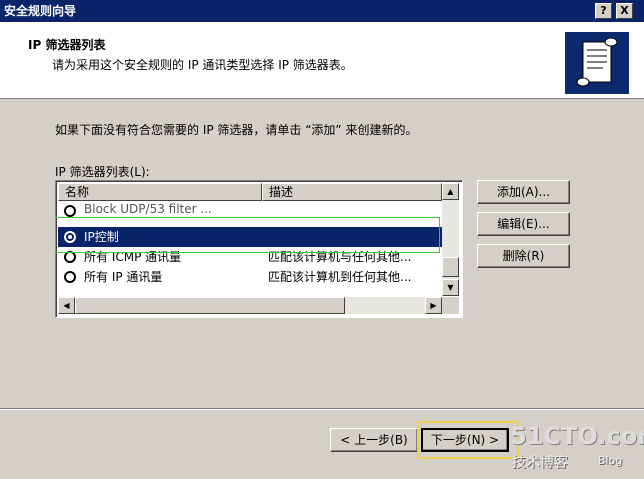 The image size is (644, 479). I want to click on close-button: X, so click(624, 11).